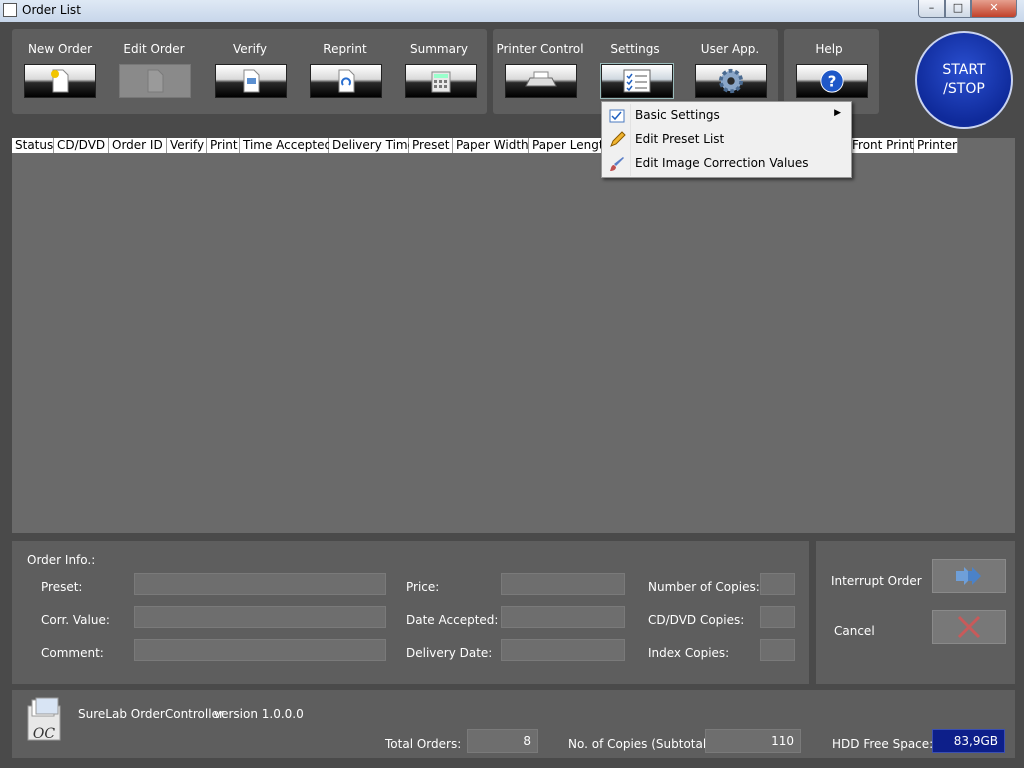 The width and height of the screenshot is (1024, 768). What do you see at coordinates (563, 584) in the screenshot?
I see `price-field` at bounding box center [563, 584].